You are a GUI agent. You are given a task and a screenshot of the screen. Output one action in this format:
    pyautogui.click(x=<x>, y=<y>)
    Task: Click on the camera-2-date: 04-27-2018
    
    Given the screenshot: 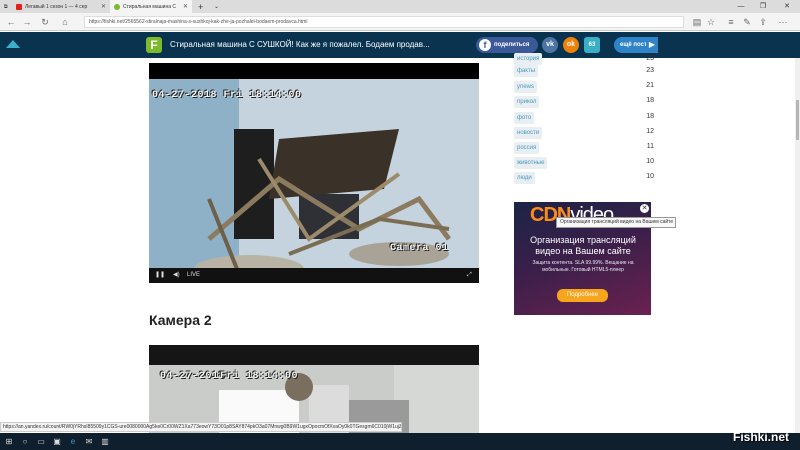 What is the action you would take?
    pyautogui.click(x=193, y=376)
    